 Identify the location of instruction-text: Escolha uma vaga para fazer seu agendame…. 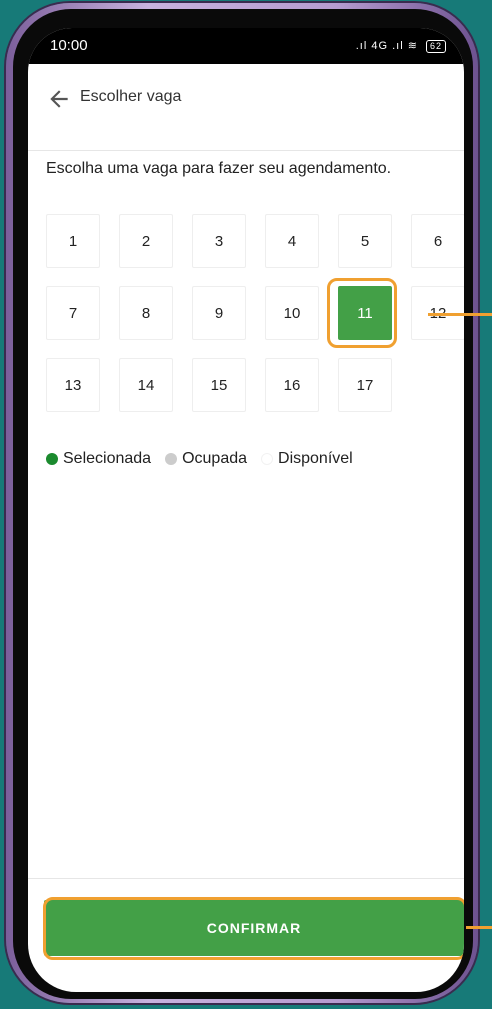
(219, 168).